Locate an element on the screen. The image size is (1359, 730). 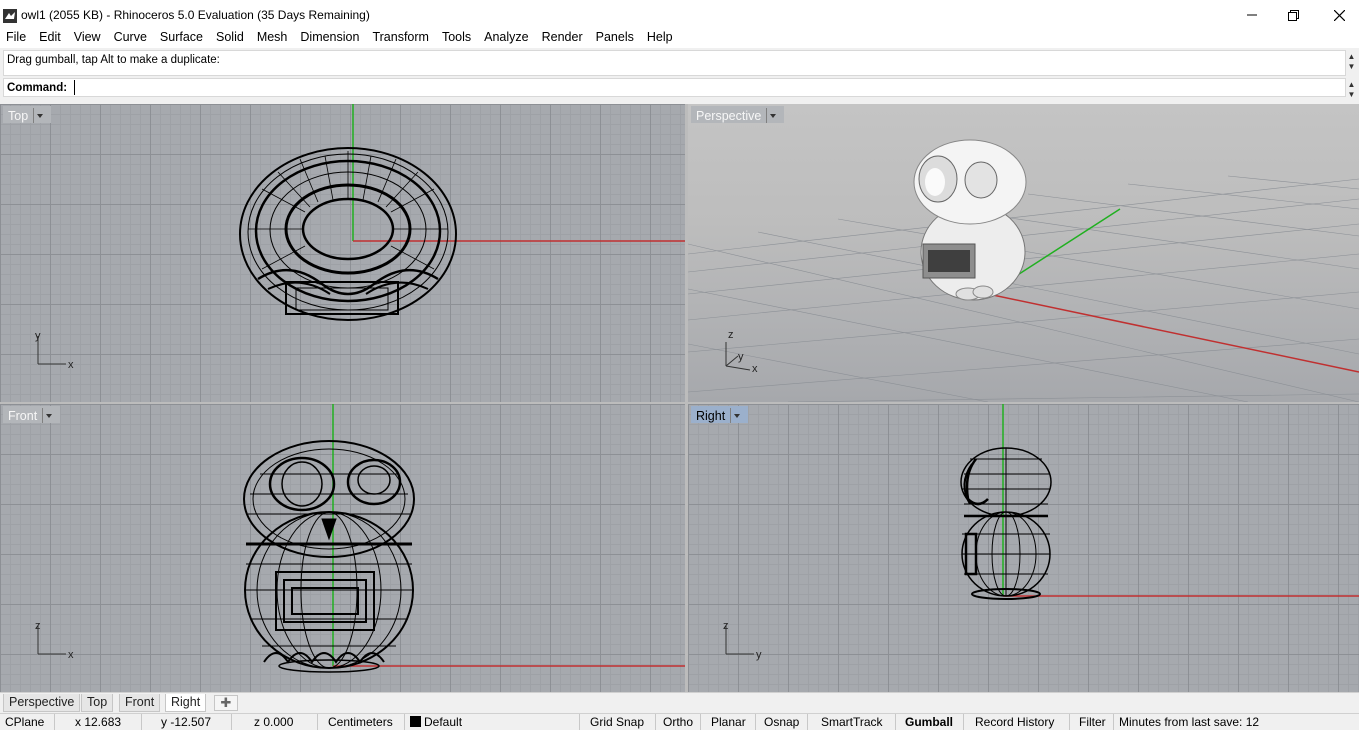
owl-top-wireframe is located at coordinates (348, 234).